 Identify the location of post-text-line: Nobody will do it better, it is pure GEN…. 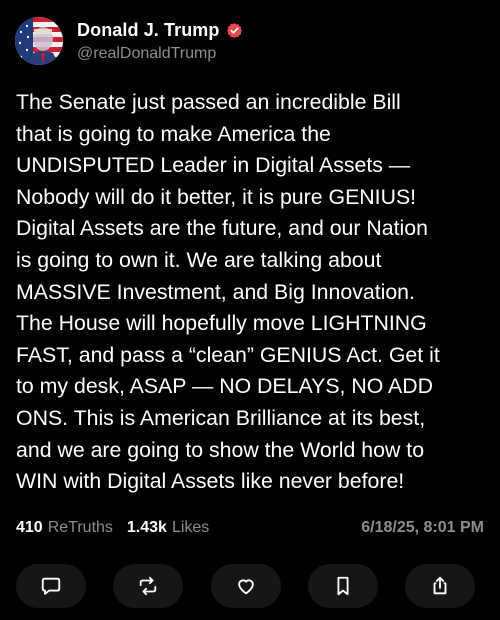
(216, 196).